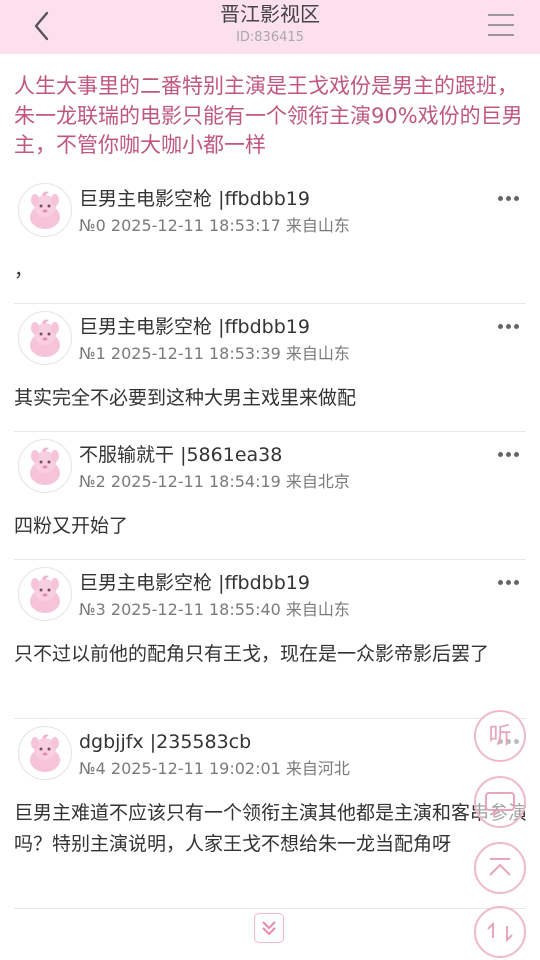  What do you see at coordinates (71, 526) in the screenshot?
I see `post-content: 四粉又开始了` at bounding box center [71, 526].